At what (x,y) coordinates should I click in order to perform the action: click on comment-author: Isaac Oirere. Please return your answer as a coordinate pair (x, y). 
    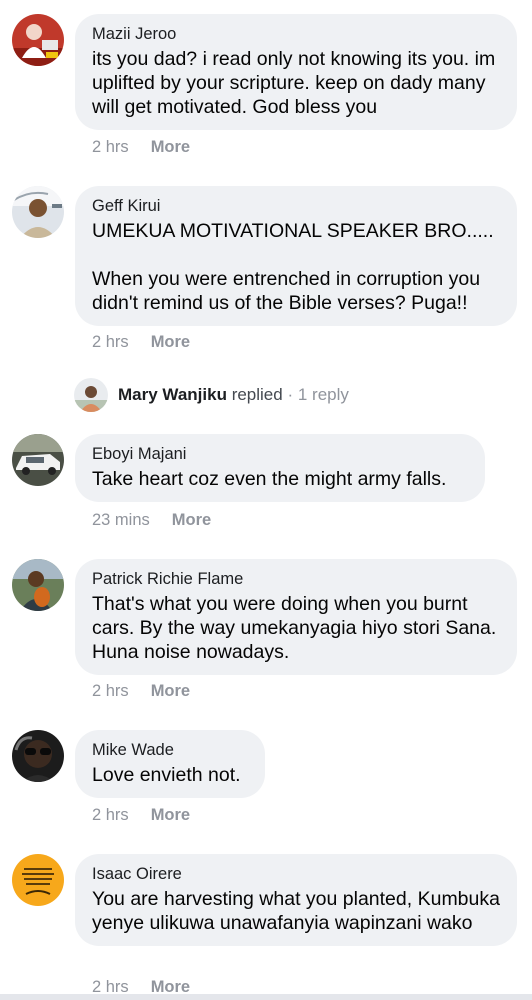
    Looking at the image, I should click on (296, 874).